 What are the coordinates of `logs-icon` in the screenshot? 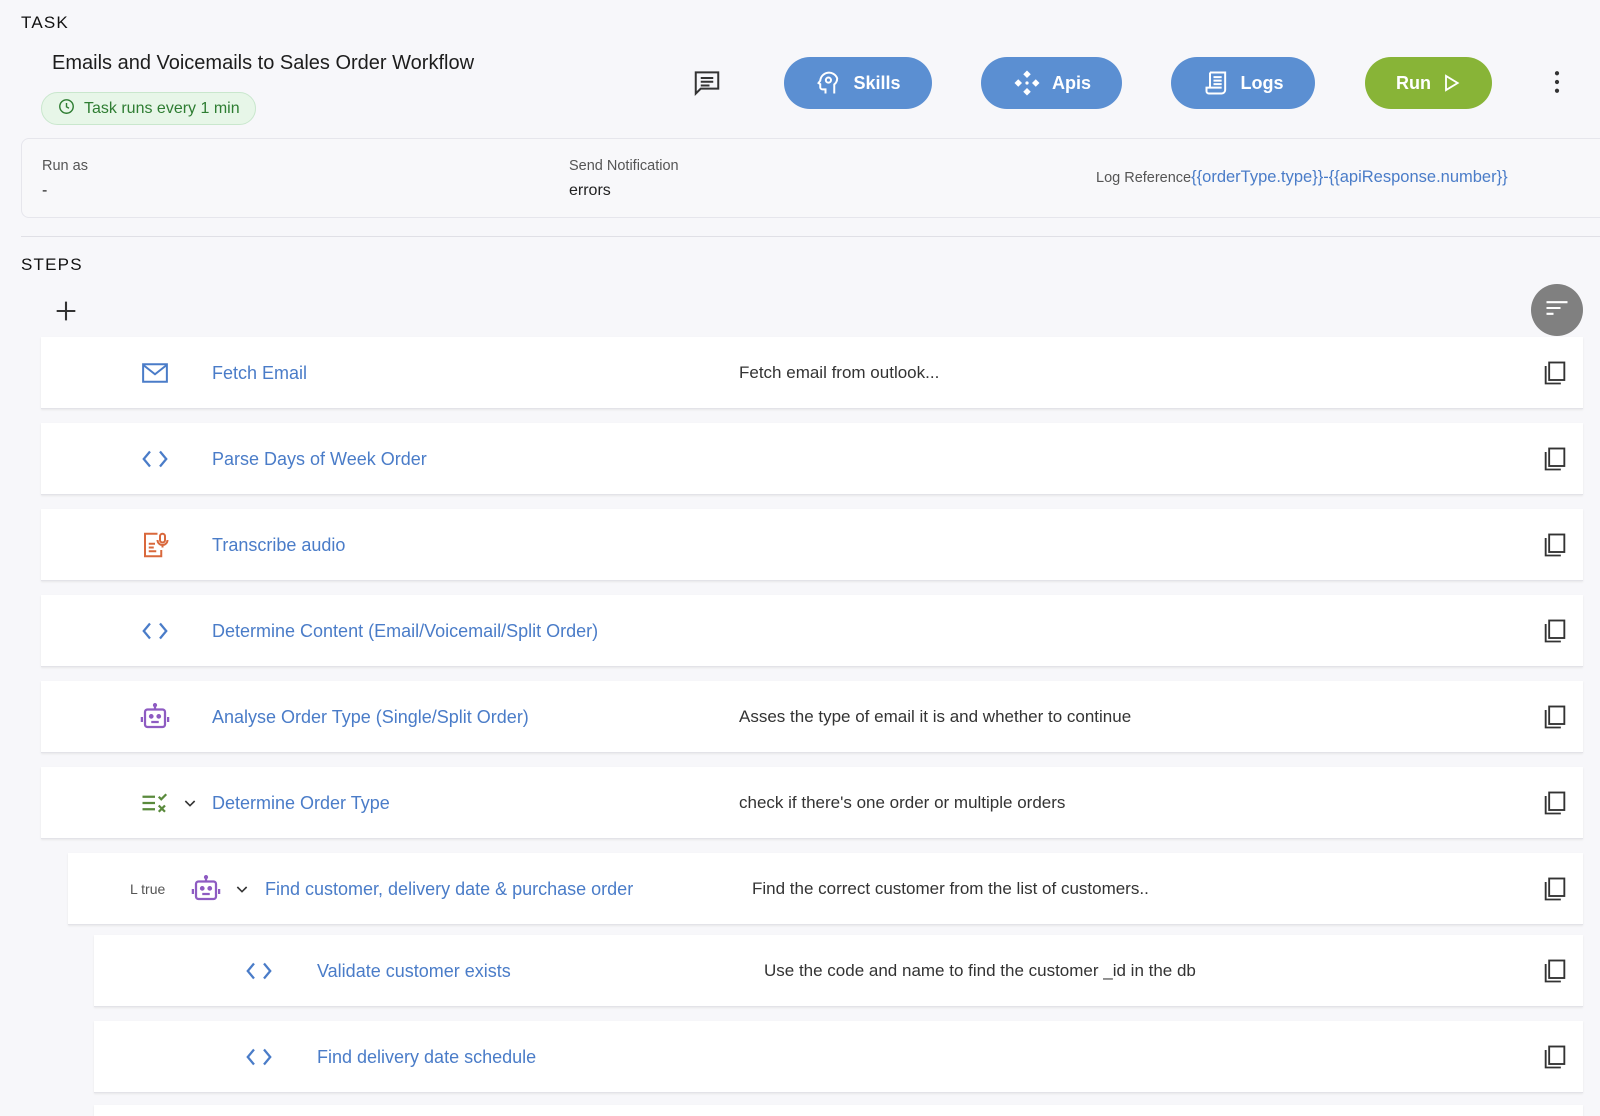 It's located at (1217, 83).